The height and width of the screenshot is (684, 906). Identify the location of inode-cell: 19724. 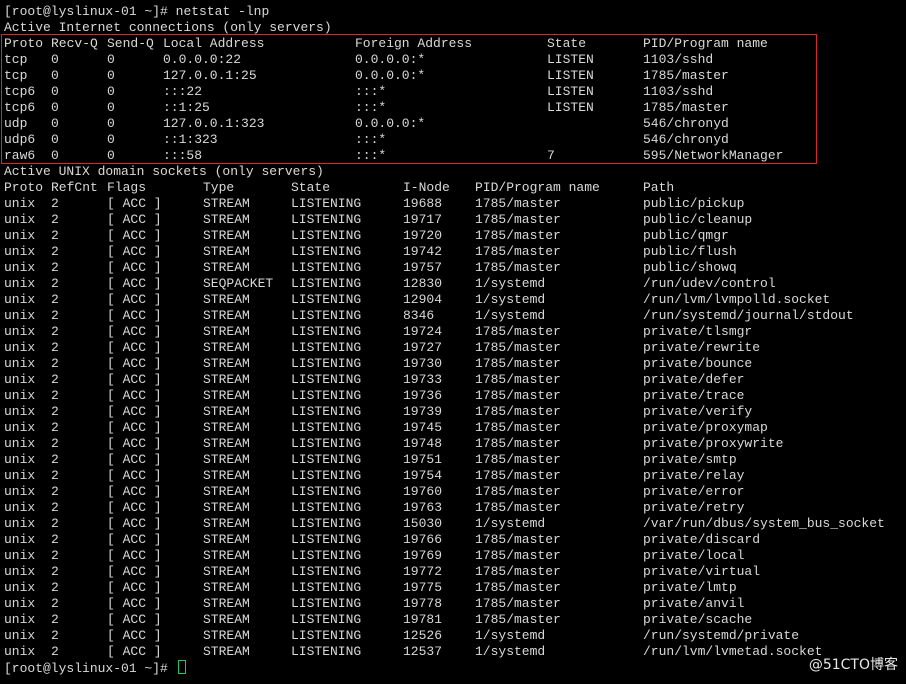
(423, 331).